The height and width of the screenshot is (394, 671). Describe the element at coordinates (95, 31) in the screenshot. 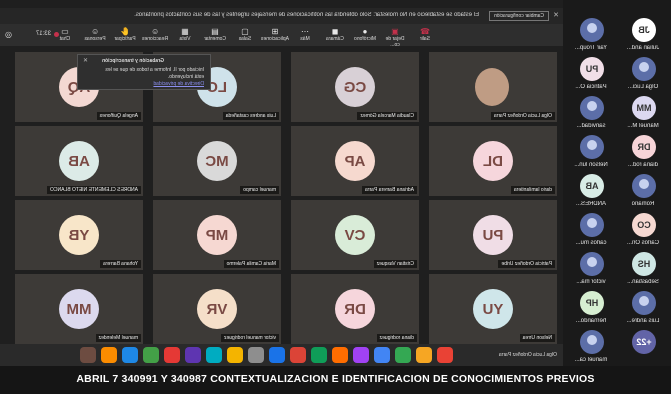

I see `people-icon: ☺` at that location.